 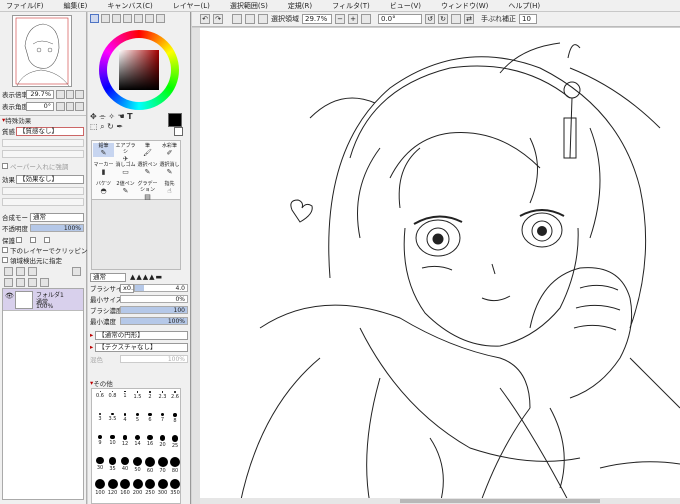 What do you see at coordinates (43, 143) in the screenshot?
I see `texture-scale-slider` at bounding box center [43, 143].